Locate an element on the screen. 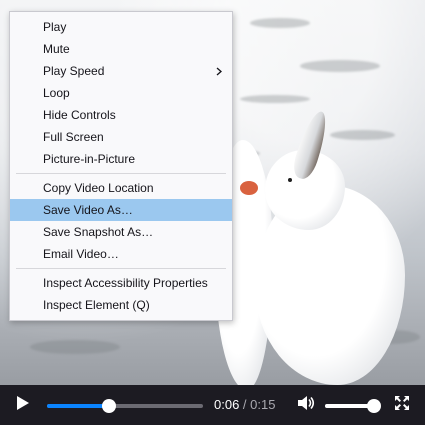 This screenshot has height=425, width=425. menu-item-copy-video-location: Copy Video Location is located at coordinates (121, 188).